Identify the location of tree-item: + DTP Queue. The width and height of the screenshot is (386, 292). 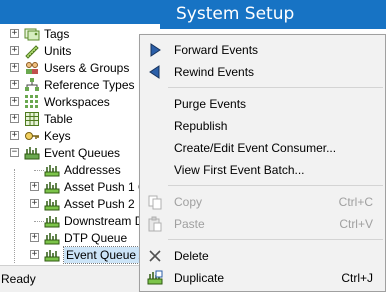
(80, 238).